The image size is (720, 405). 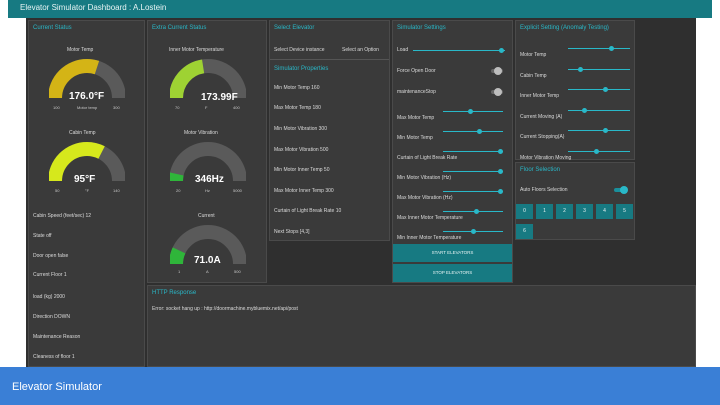 I want to click on current-status-title: Current Status, so click(x=52, y=28).